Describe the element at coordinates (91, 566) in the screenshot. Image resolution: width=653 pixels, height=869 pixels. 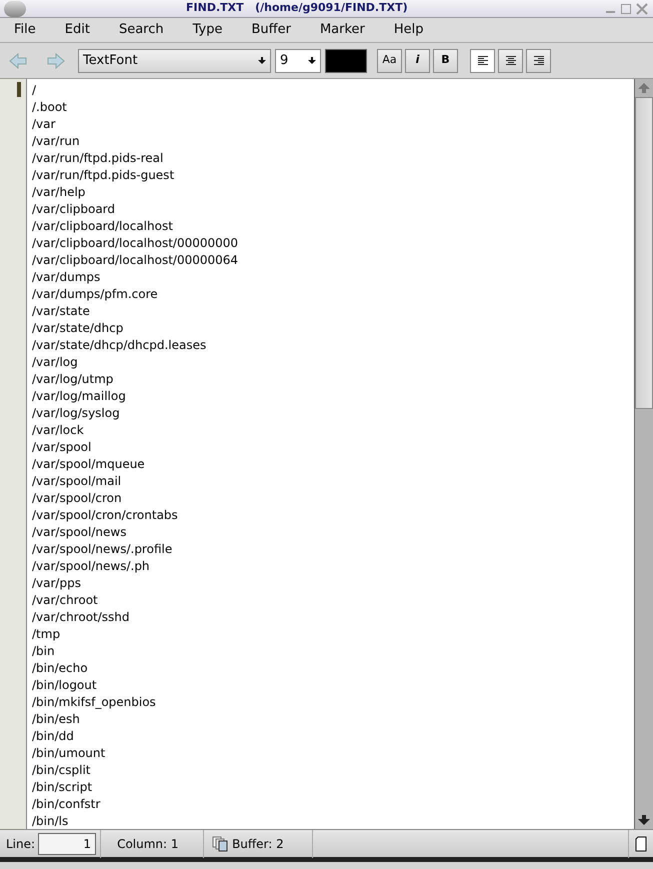
I see `text-line: /var/spool/news/.ph` at that location.